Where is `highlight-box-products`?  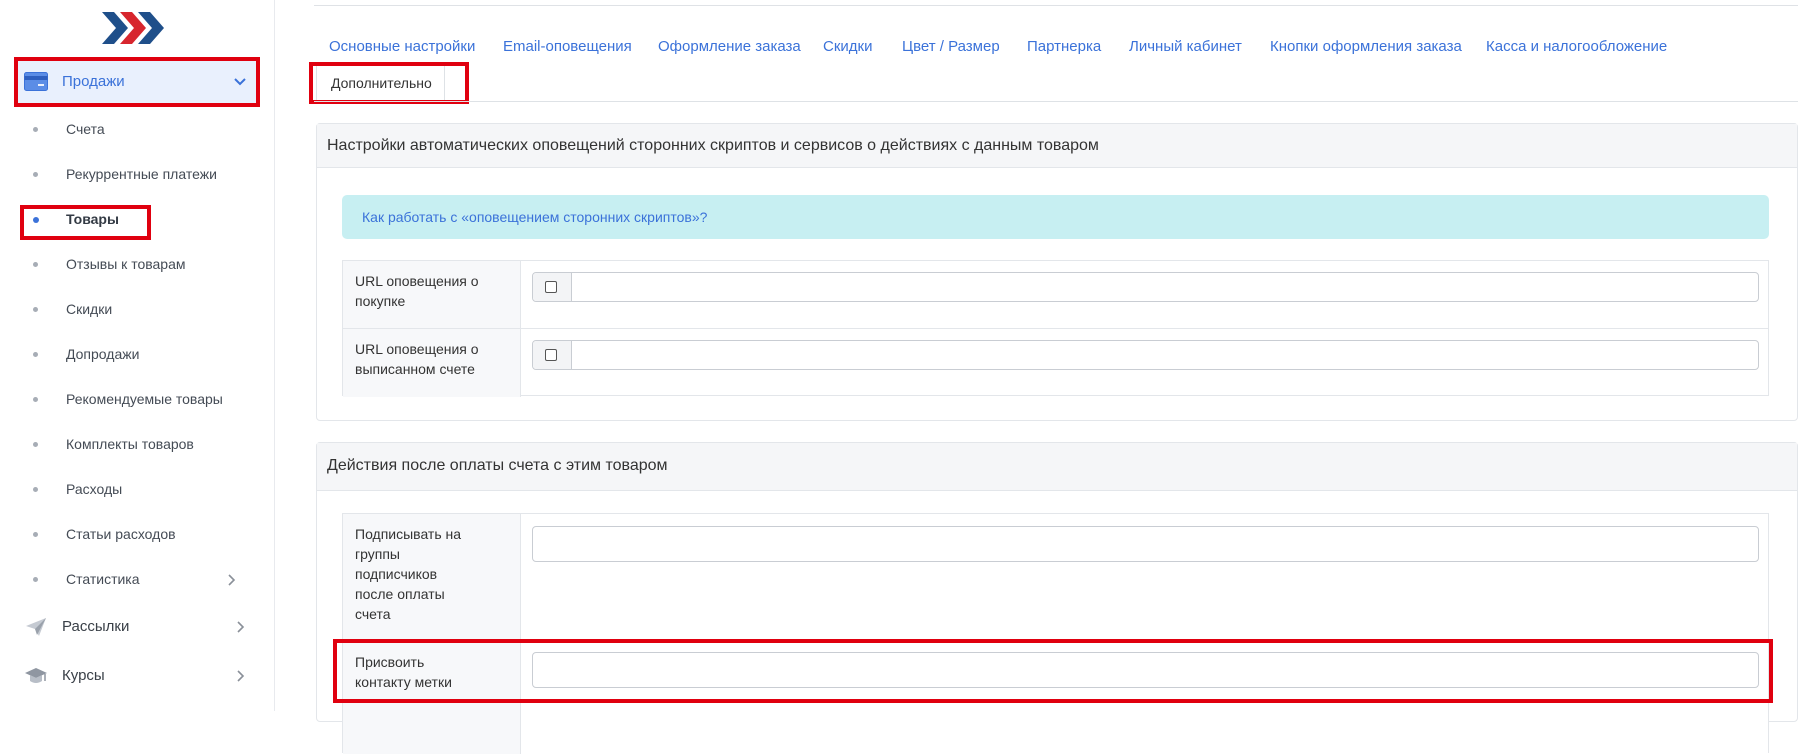
highlight-box-products is located at coordinates (85, 222).